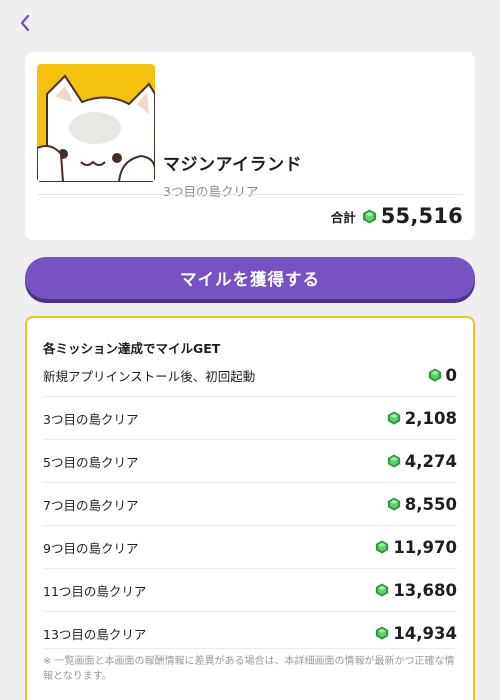 This screenshot has width=500, height=700. What do you see at coordinates (91, 462) in the screenshot?
I see `mission-label: 5つ目の島クリア` at bounding box center [91, 462].